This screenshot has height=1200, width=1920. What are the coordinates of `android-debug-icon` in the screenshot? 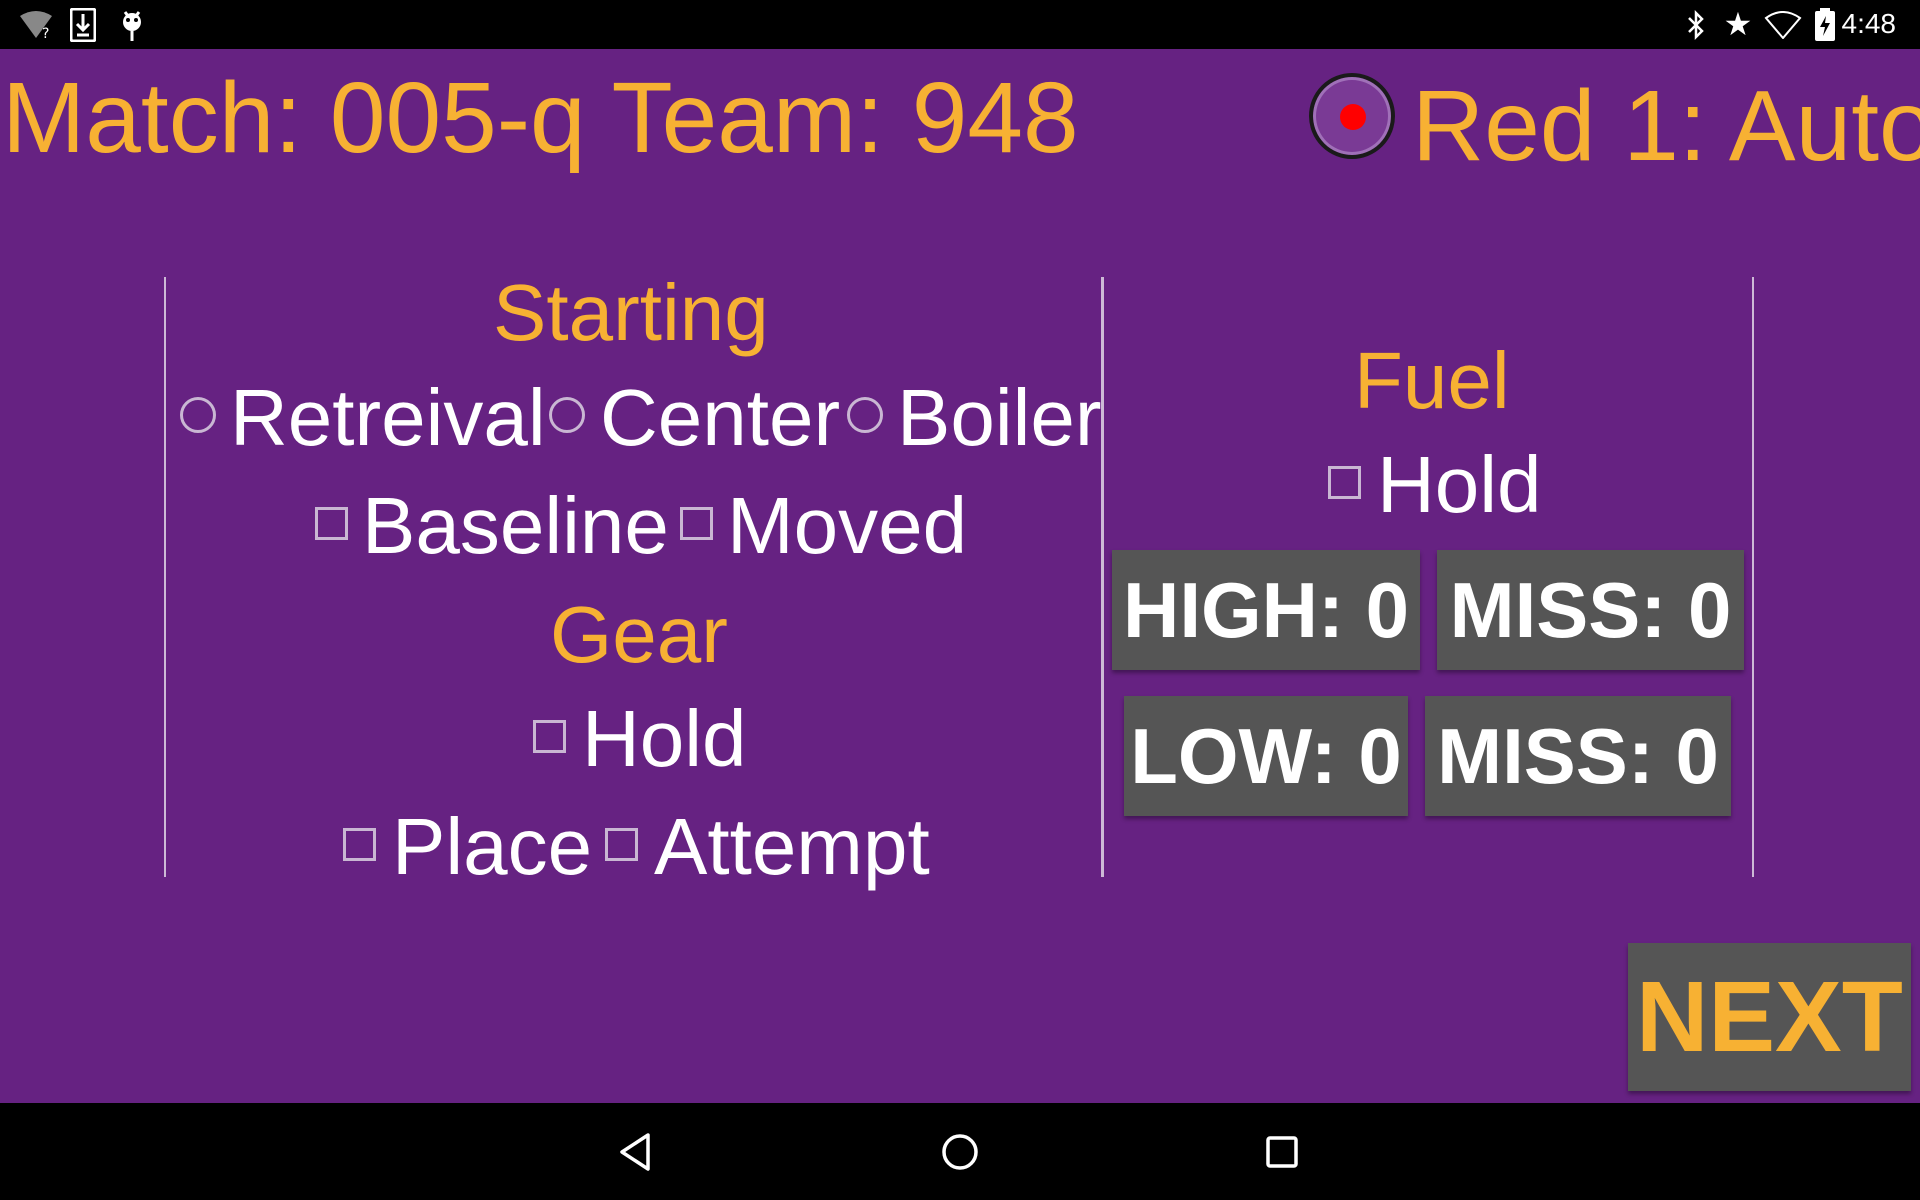 It's located at (132, 25).